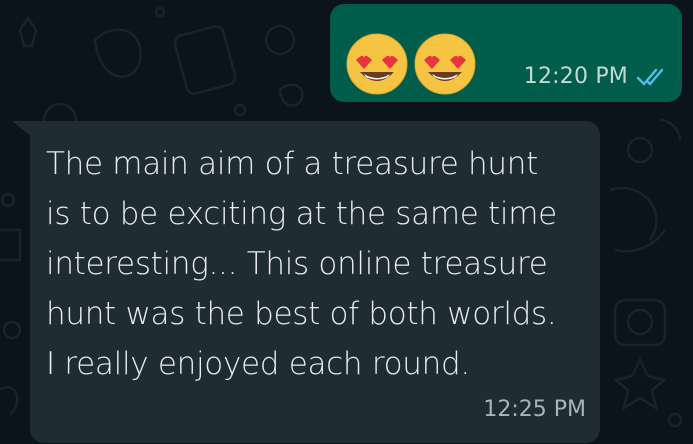 The image size is (693, 444). I want to click on message-line: hunt was the best of both worlds., so click(301, 314).